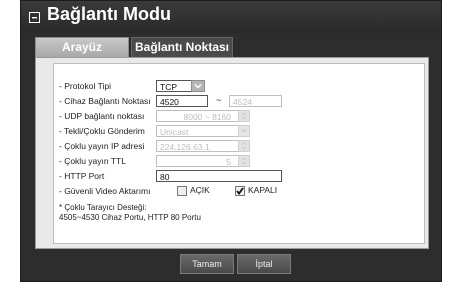  What do you see at coordinates (200, 190) in the screenshot?
I see `secure-on-label: AÇIK` at bounding box center [200, 190].